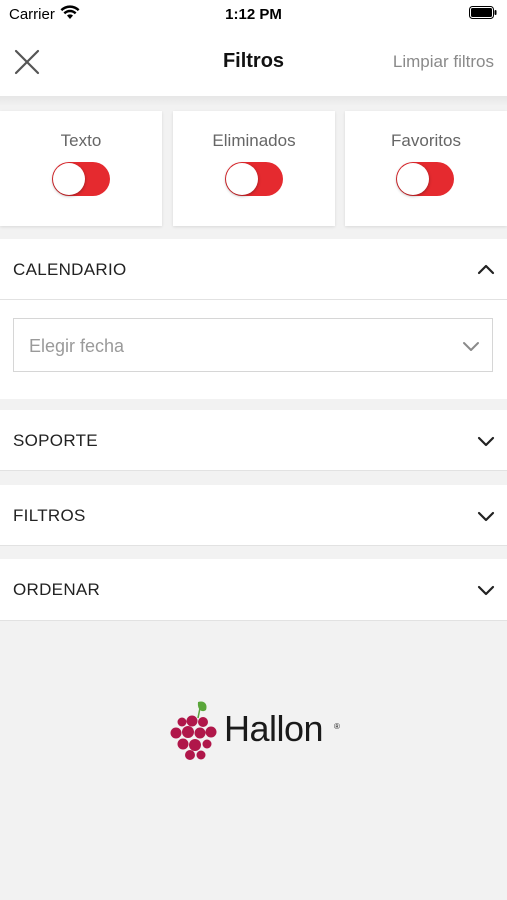 This screenshot has width=507, height=900. I want to click on grape-logo-icon, so click(193, 730).